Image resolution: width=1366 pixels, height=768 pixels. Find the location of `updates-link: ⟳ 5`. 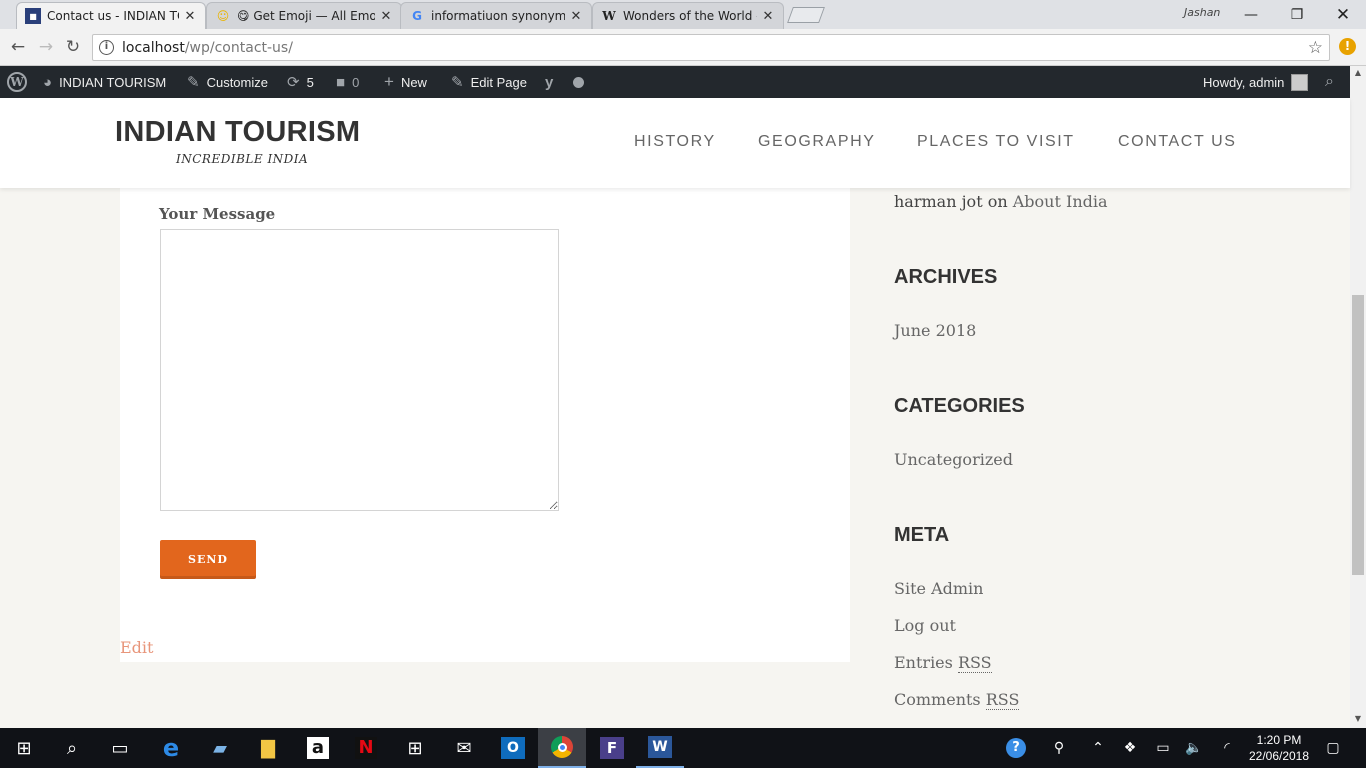

updates-link: ⟳ 5 is located at coordinates (300, 82).